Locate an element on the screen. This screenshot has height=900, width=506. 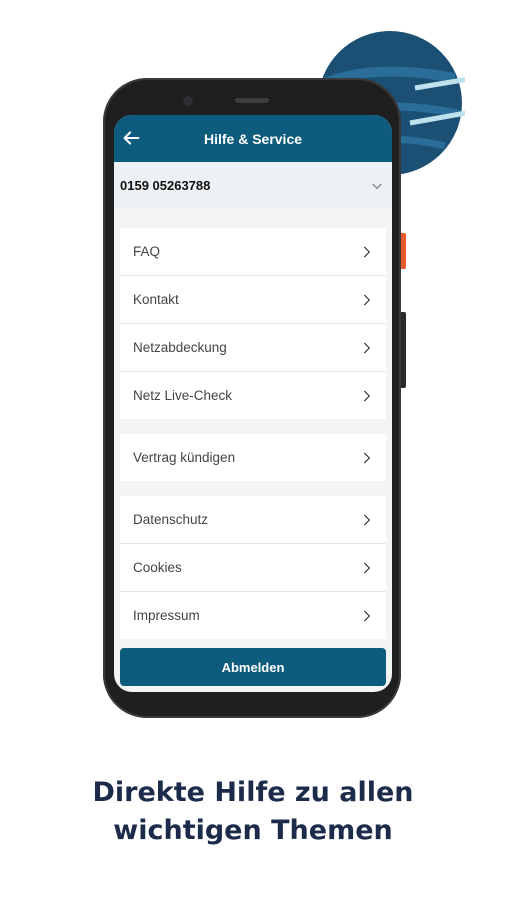
menu-item-datenschutz: Datenschutz is located at coordinates (253, 520).